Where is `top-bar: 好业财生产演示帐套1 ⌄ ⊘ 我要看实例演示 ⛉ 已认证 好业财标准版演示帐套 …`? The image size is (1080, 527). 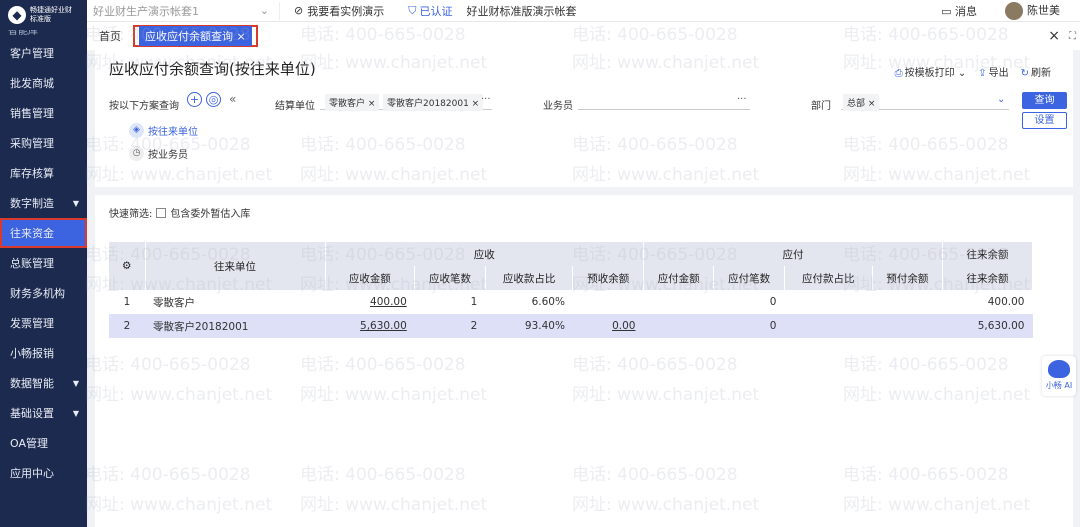
top-bar: 好业财生产演示帐套1 ⌄ ⊘ 我要看实例演示 ⛉ 已认证 好业财标准版演示帐套 … is located at coordinates (583, 11).